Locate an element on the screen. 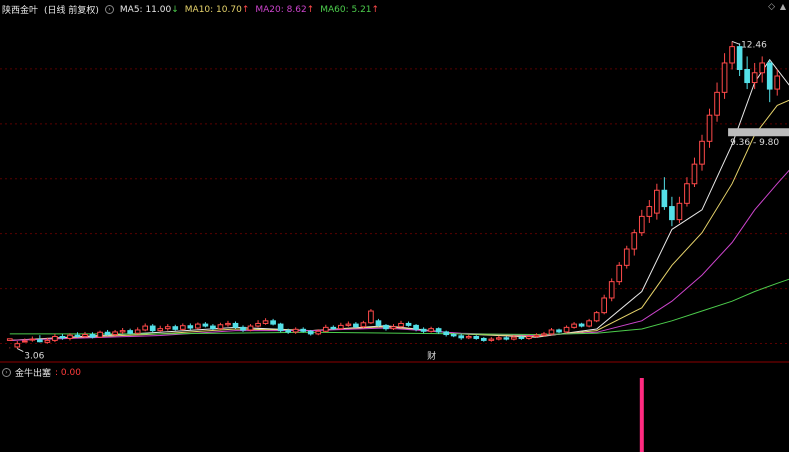  chevron-up-icon: ▲ is located at coordinates (783, 6).